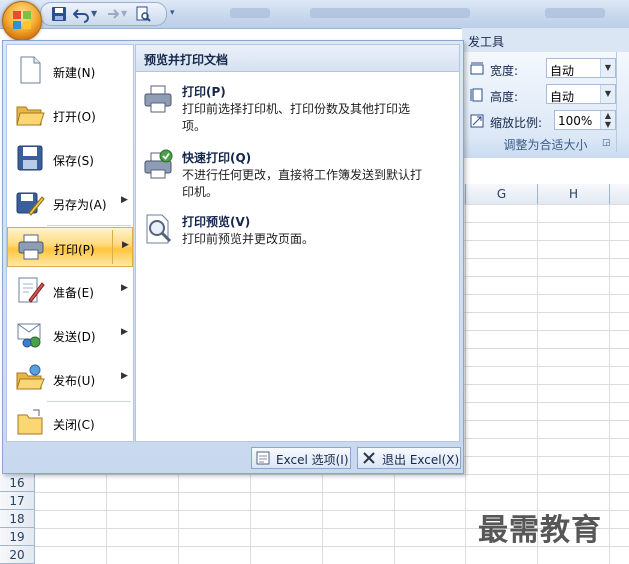  I want to click on print-preview-quick-icon, so click(143, 14).